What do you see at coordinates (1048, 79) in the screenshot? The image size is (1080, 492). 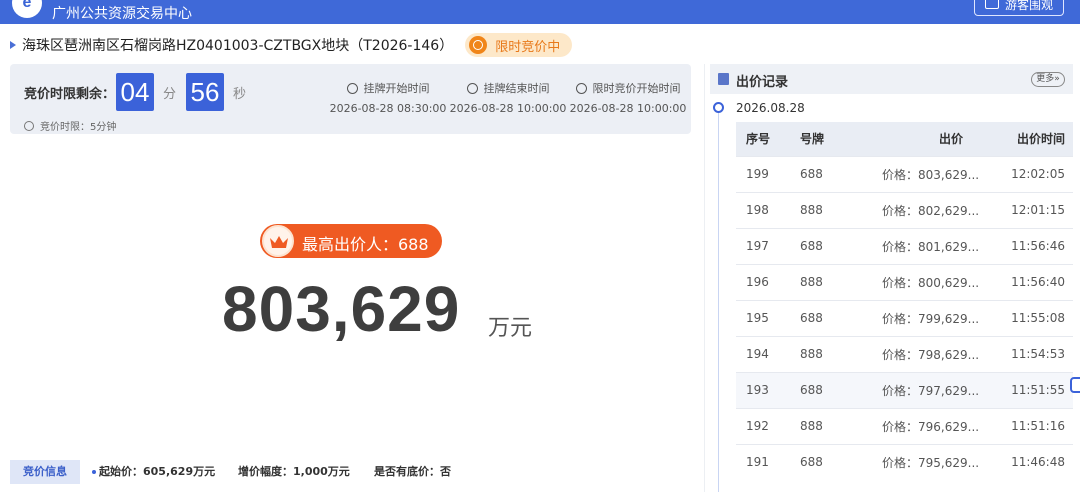 I see `more-button: 更多»` at bounding box center [1048, 79].